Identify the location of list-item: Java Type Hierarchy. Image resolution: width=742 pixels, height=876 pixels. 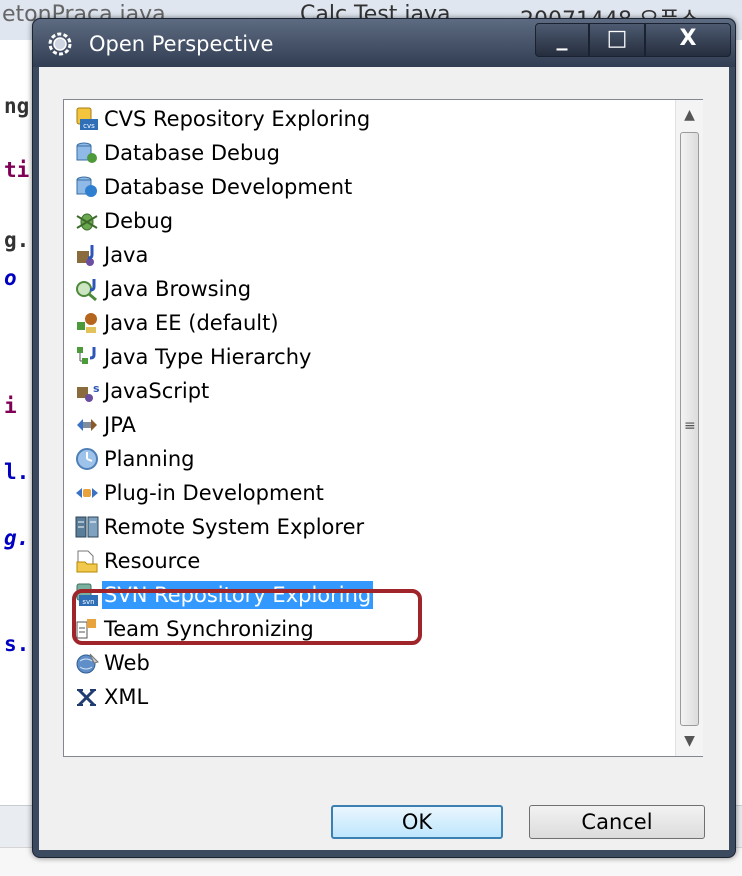
(193, 357).